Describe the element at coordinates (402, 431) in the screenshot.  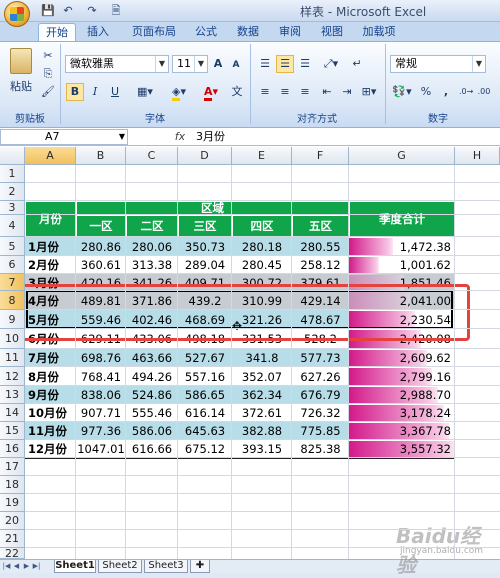
I see `total-cell: 3,367.78` at that location.